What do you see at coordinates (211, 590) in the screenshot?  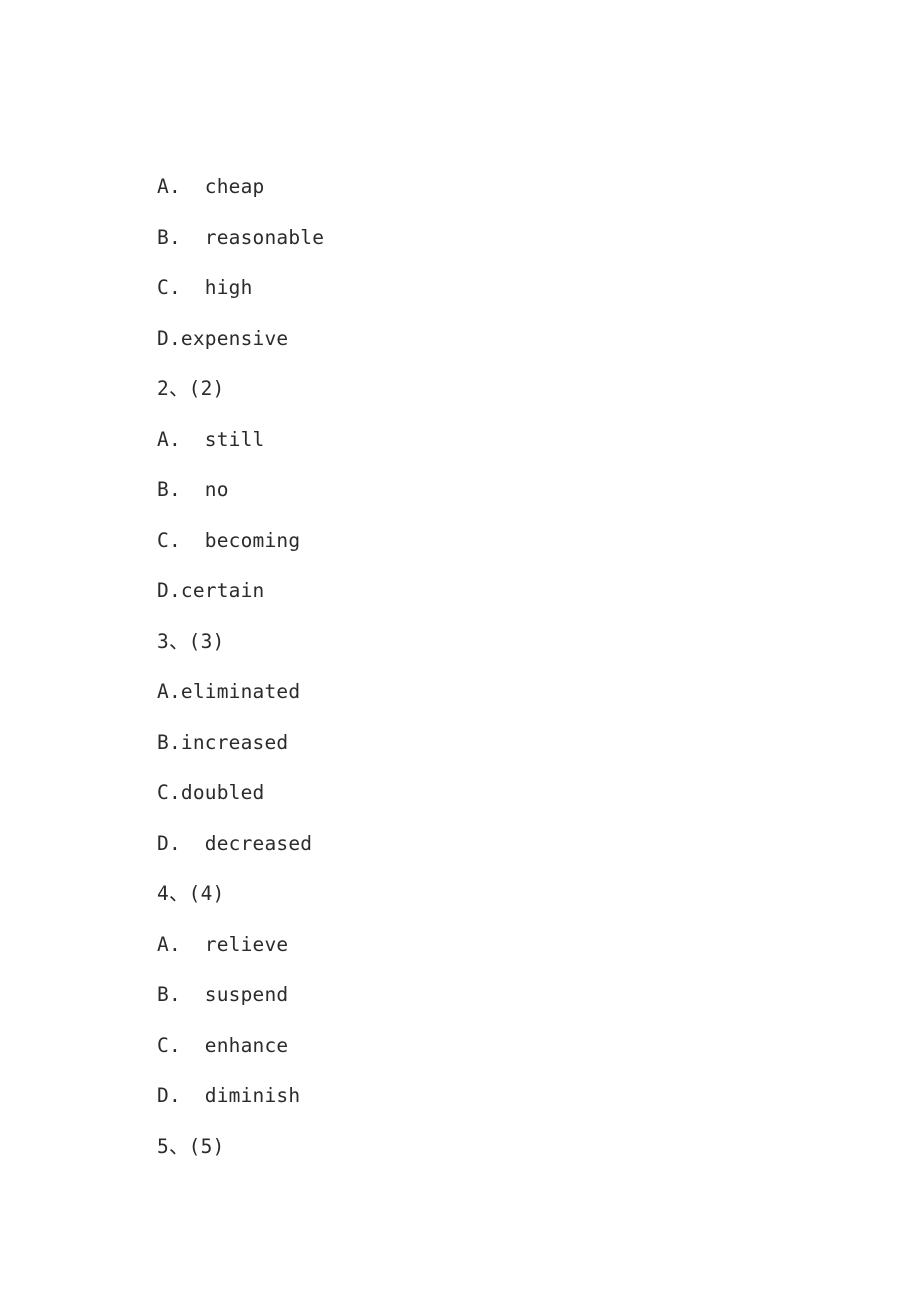 I see `q2-option-d: D.certain` at bounding box center [211, 590].